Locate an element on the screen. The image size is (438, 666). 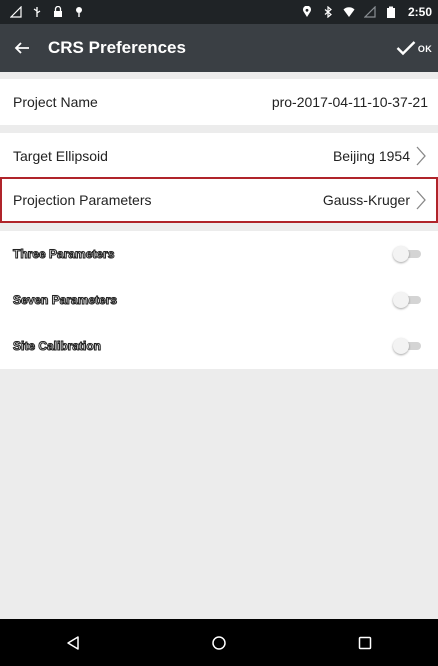
usb-icon is located at coordinates (37, 12).